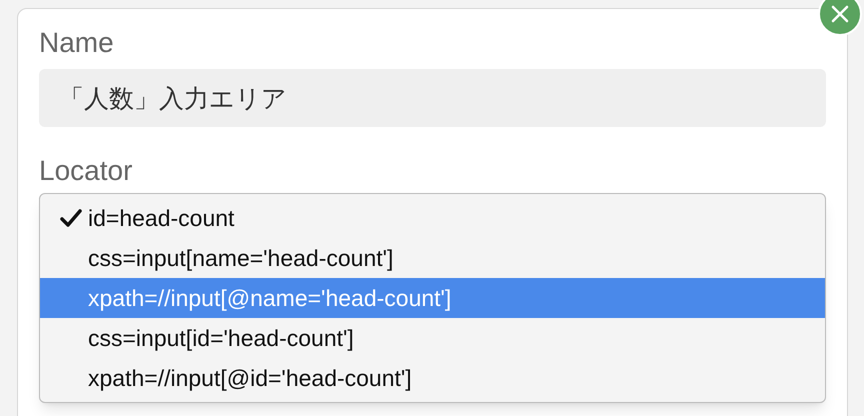 The height and width of the screenshot is (416, 864). Describe the element at coordinates (432, 98) in the screenshot. I see `name-field: 「人数」入力エリア` at that location.